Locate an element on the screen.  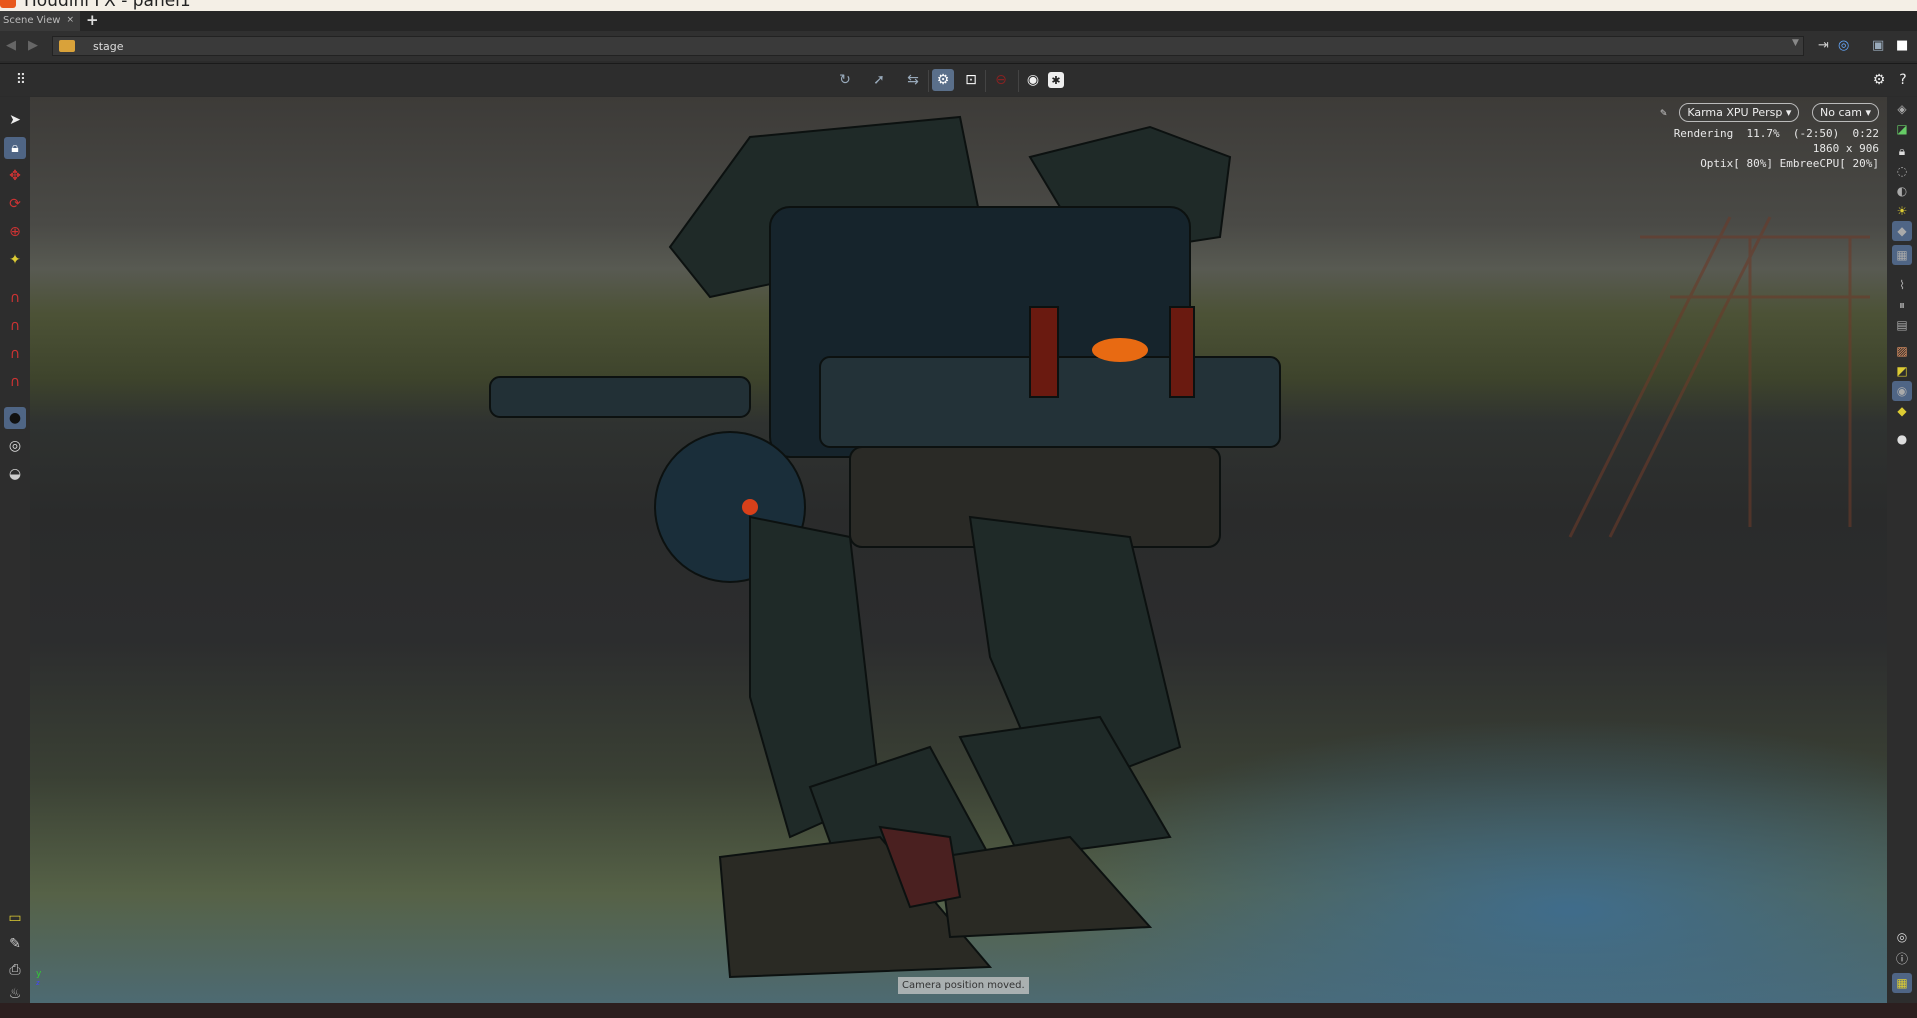
camera-icon: ● is located at coordinates (15, 418).